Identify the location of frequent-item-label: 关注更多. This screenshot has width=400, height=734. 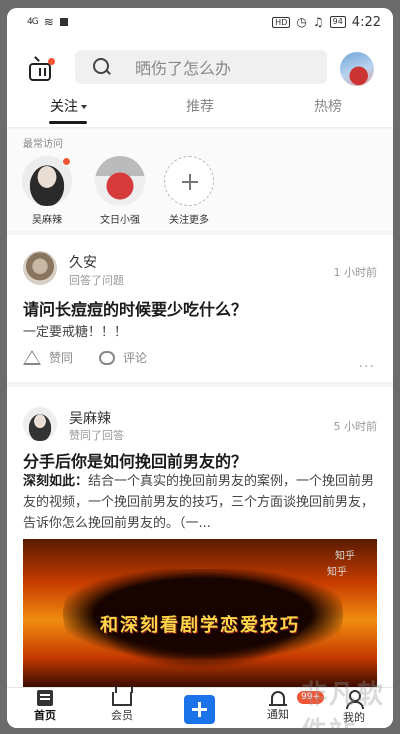
(189, 220).